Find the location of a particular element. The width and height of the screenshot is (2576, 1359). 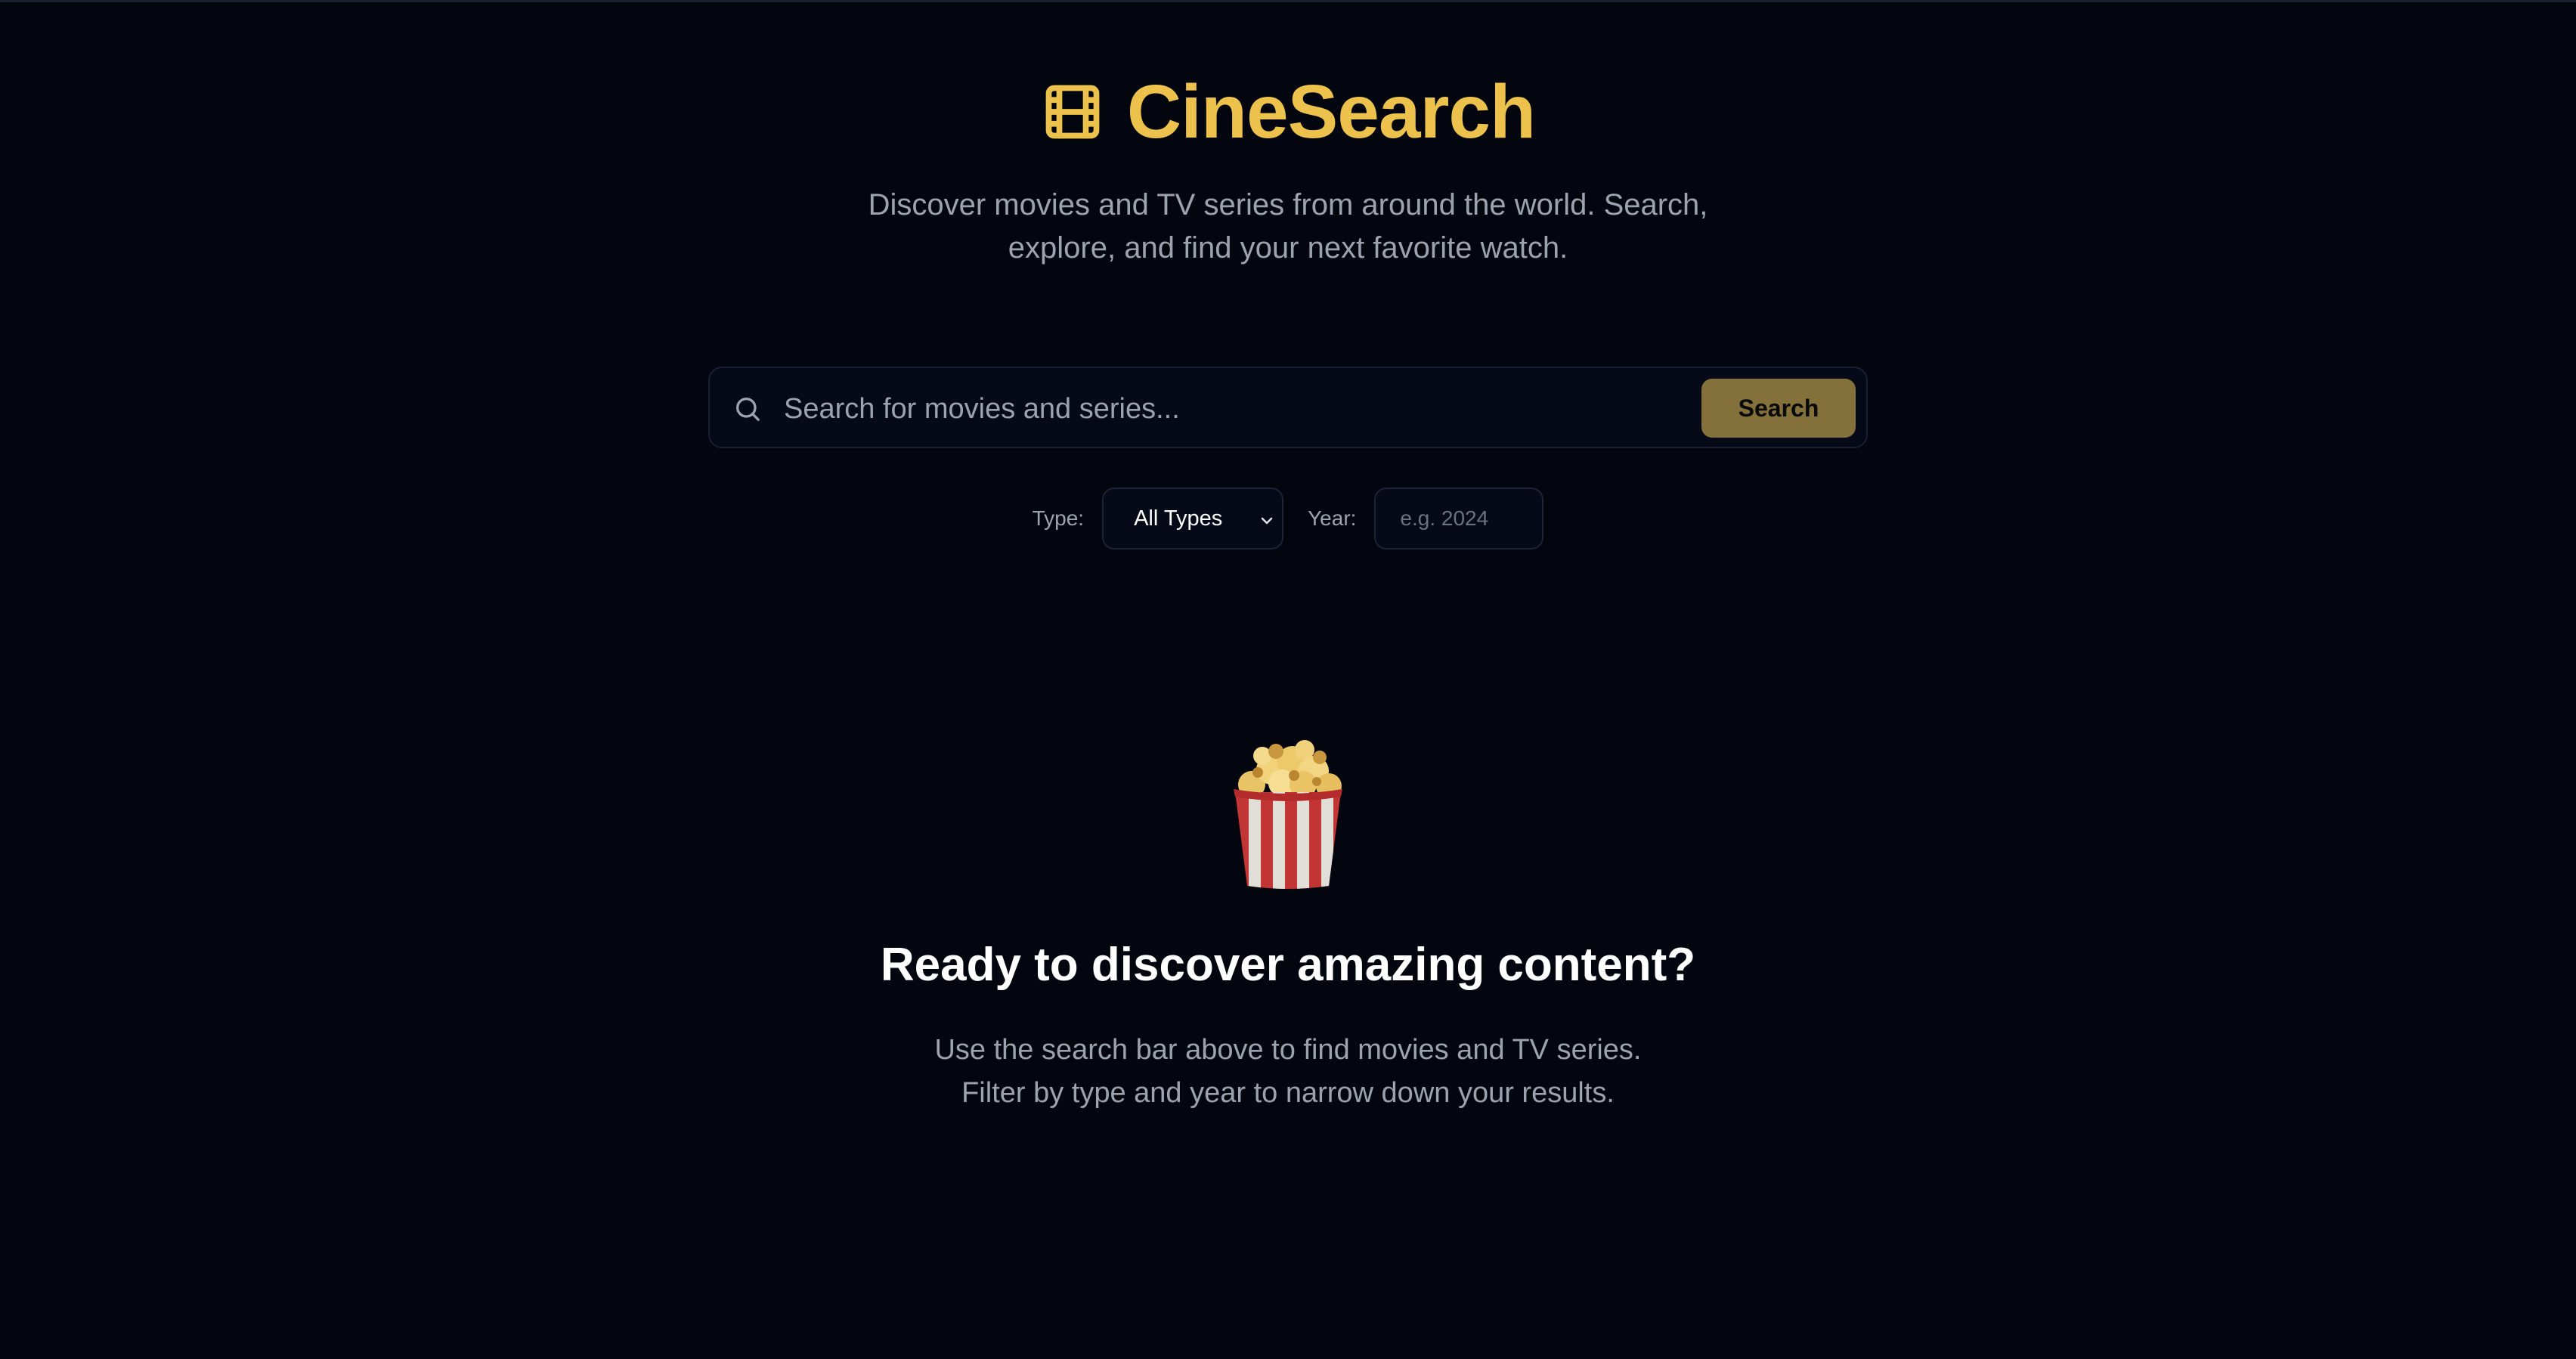

app-title: CineSearch is located at coordinates (1331, 112).